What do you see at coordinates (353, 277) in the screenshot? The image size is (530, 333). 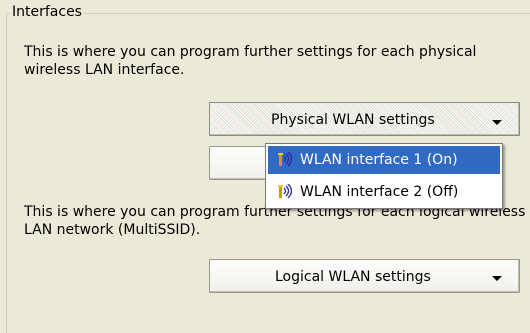 I see `logical-wlan-settings-label: Logical WLAN settings` at bounding box center [353, 277].